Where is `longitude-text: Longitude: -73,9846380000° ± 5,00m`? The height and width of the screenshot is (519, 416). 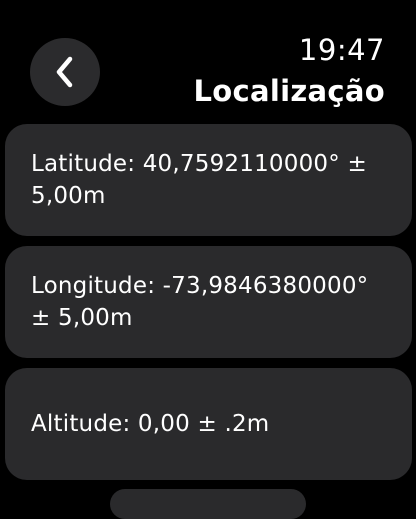 longitude-text: Longitude: -73,9846380000° ± 5,00m is located at coordinates (200, 302).